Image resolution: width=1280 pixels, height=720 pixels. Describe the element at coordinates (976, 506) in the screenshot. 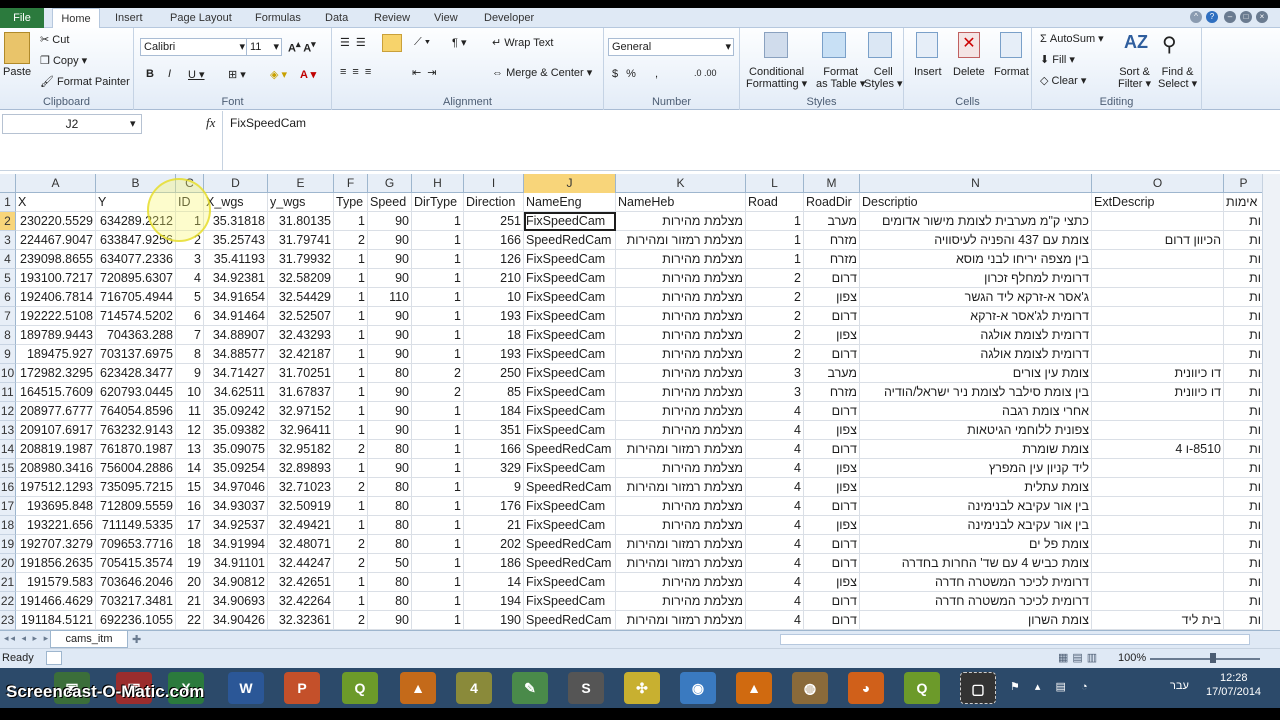

I see `cell: בין אור עקיבא לבנימינה` at that location.